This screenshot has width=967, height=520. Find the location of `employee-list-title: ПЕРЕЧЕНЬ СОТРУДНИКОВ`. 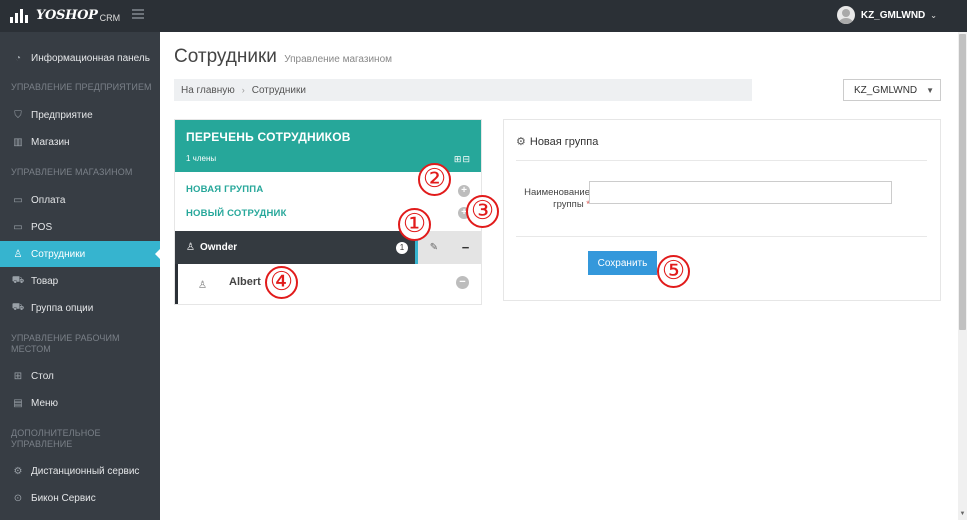

employee-list-title: ПЕРЕЧЕНЬ СОТРУДНИКОВ is located at coordinates (268, 137).